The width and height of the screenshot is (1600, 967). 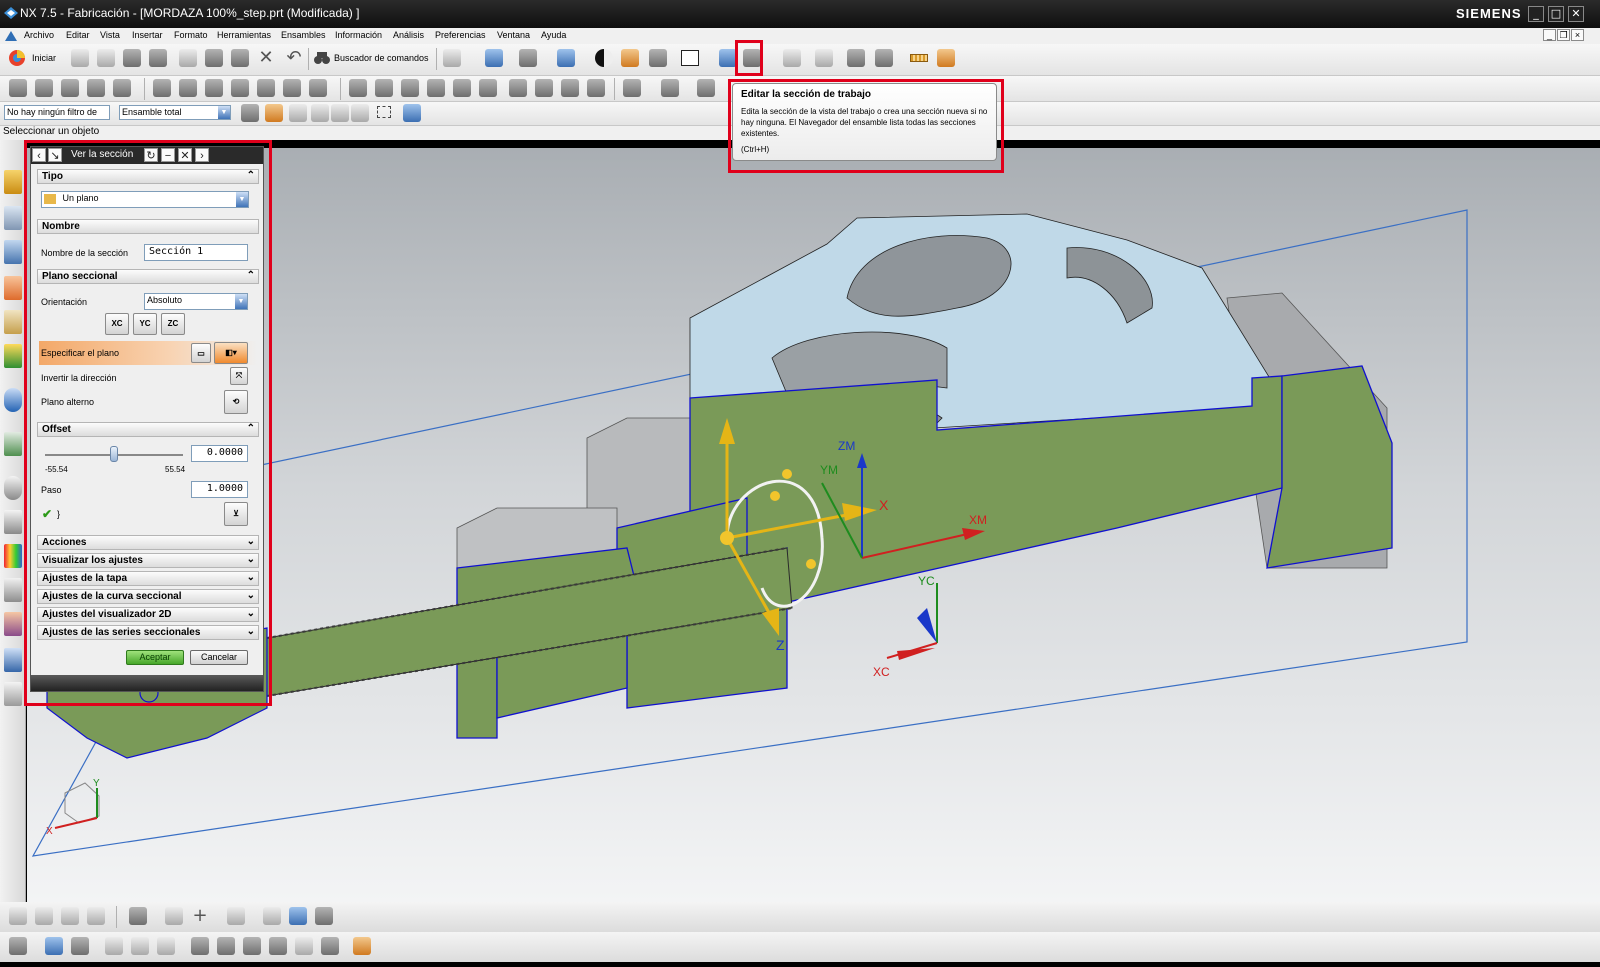 I want to click on part-navigator-icon, so click(x=13, y=252).